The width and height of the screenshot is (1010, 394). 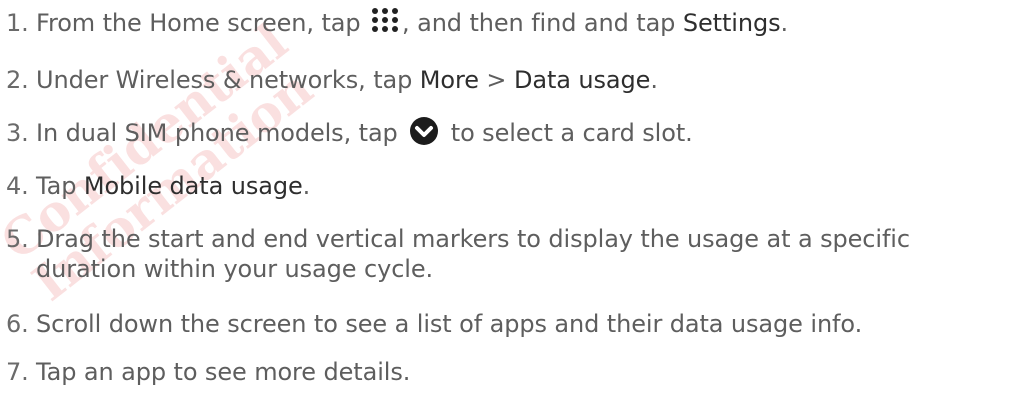 I want to click on step-4-text: Tap, so click(x=60, y=186).